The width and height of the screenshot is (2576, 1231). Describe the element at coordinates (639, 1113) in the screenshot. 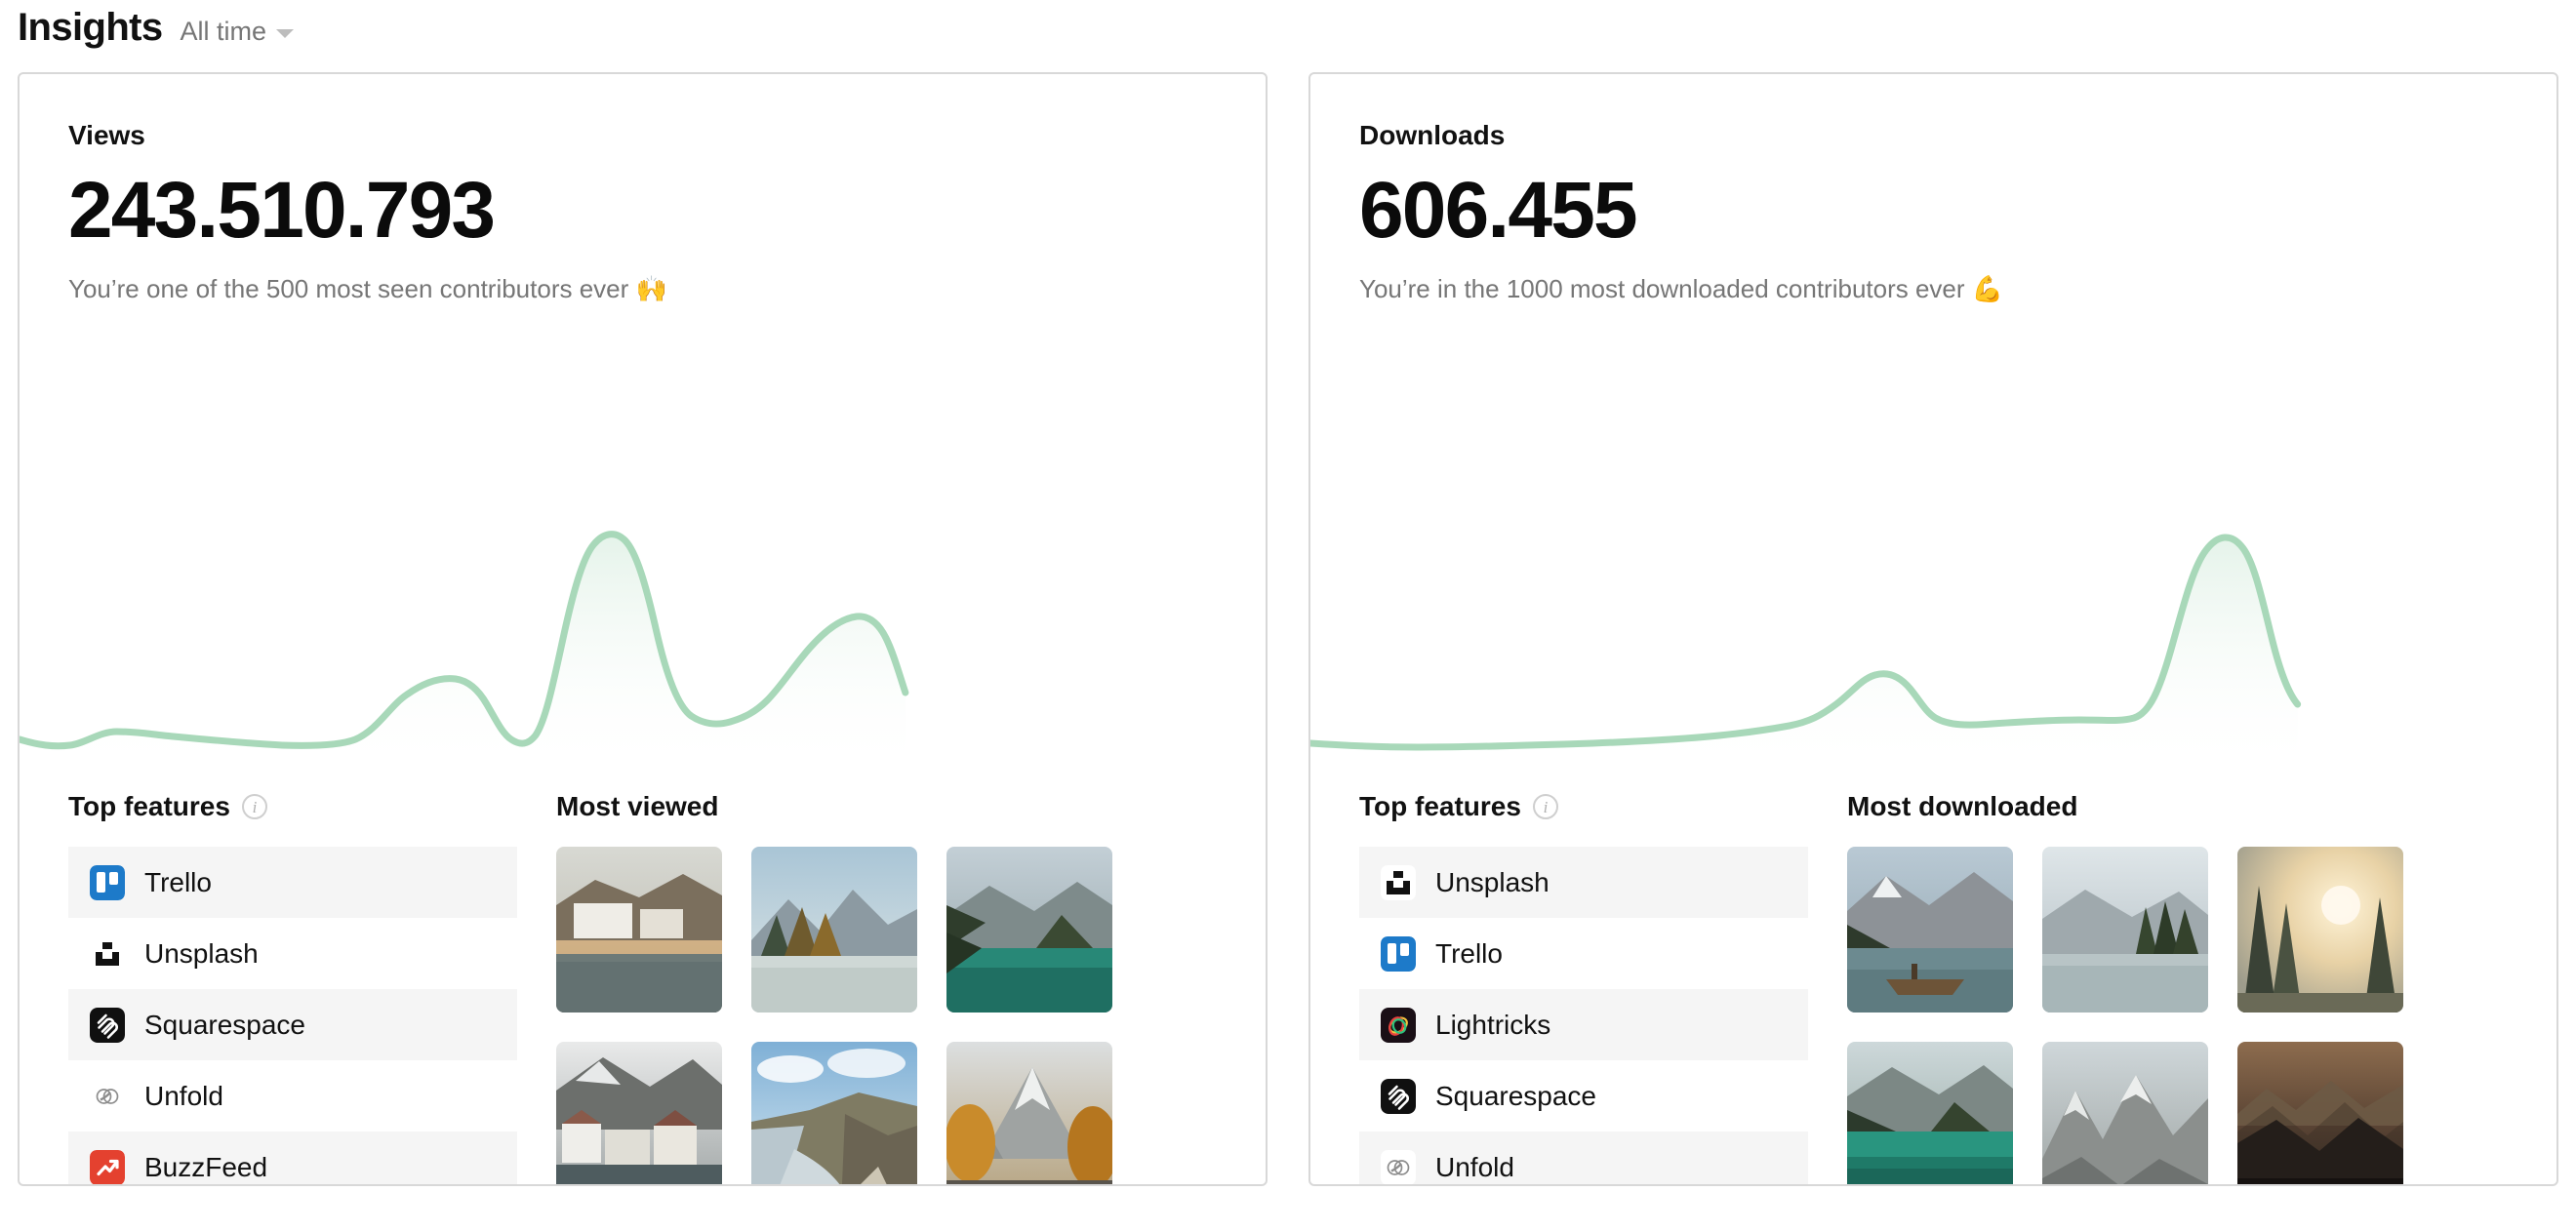

I see `hallstatt-snow-village-thumbnail` at that location.